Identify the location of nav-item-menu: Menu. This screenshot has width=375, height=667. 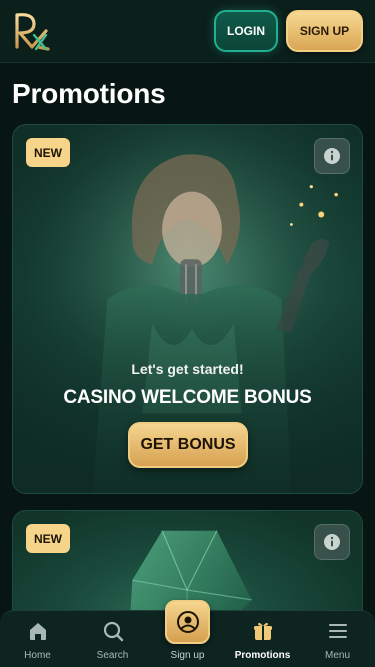
(337, 638).